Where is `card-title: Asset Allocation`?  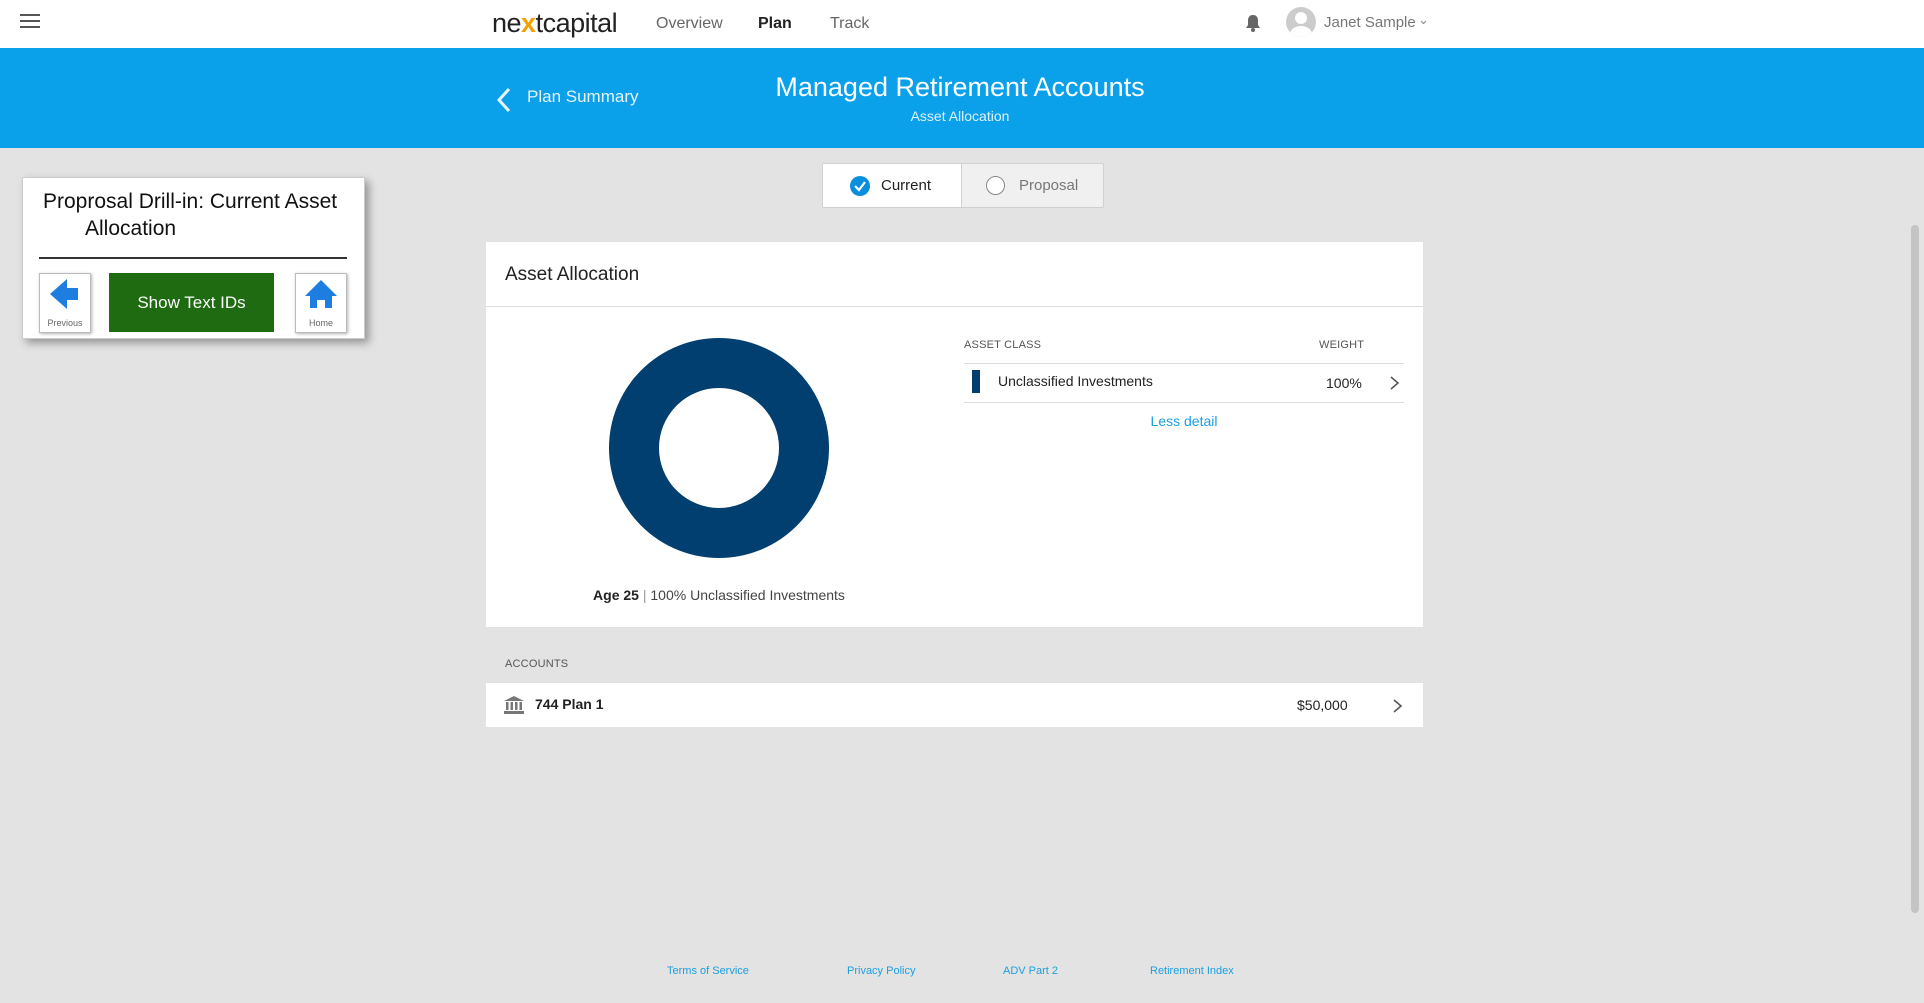
card-title: Asset Allocation is located at coordinates (572, 274).